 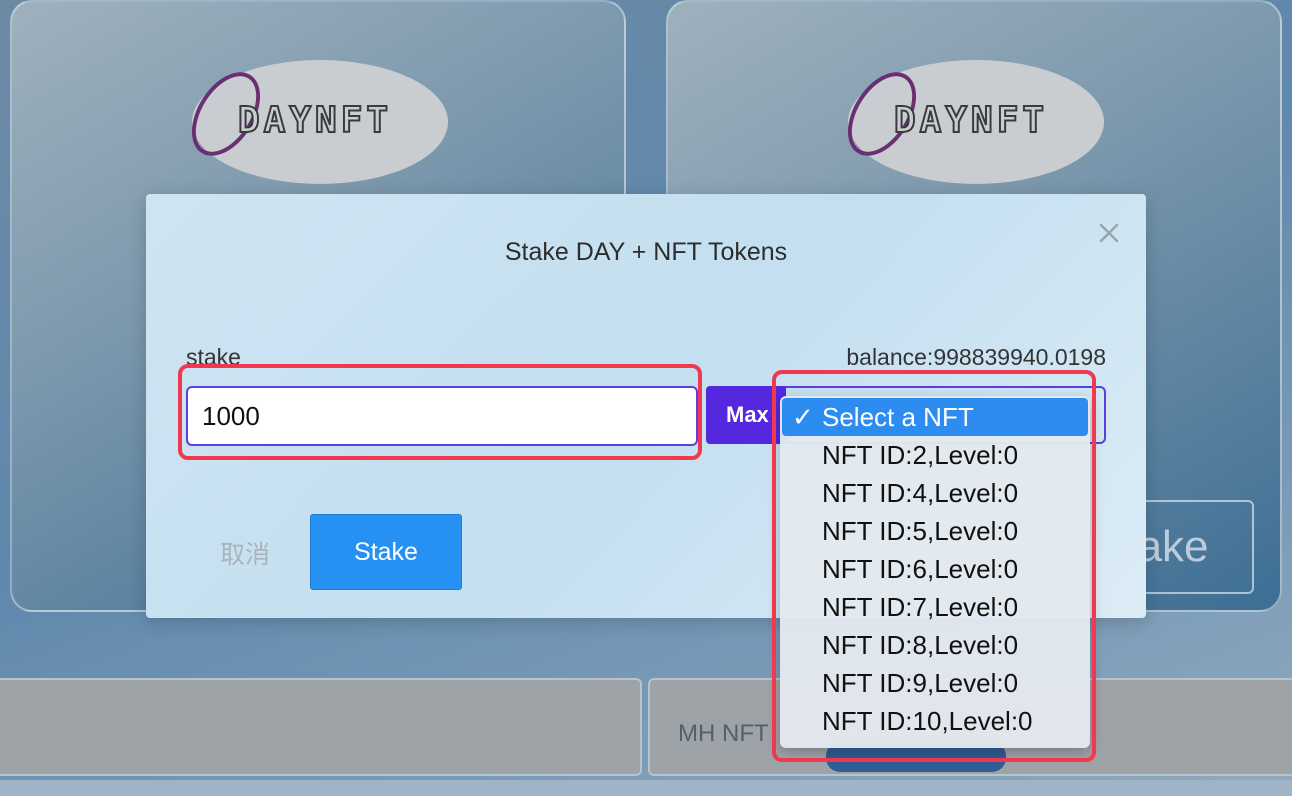 What do you see at coordinates (321, 727) in the screenshot?
I see `bottom-panel-left` at bounding box center [321, 727].